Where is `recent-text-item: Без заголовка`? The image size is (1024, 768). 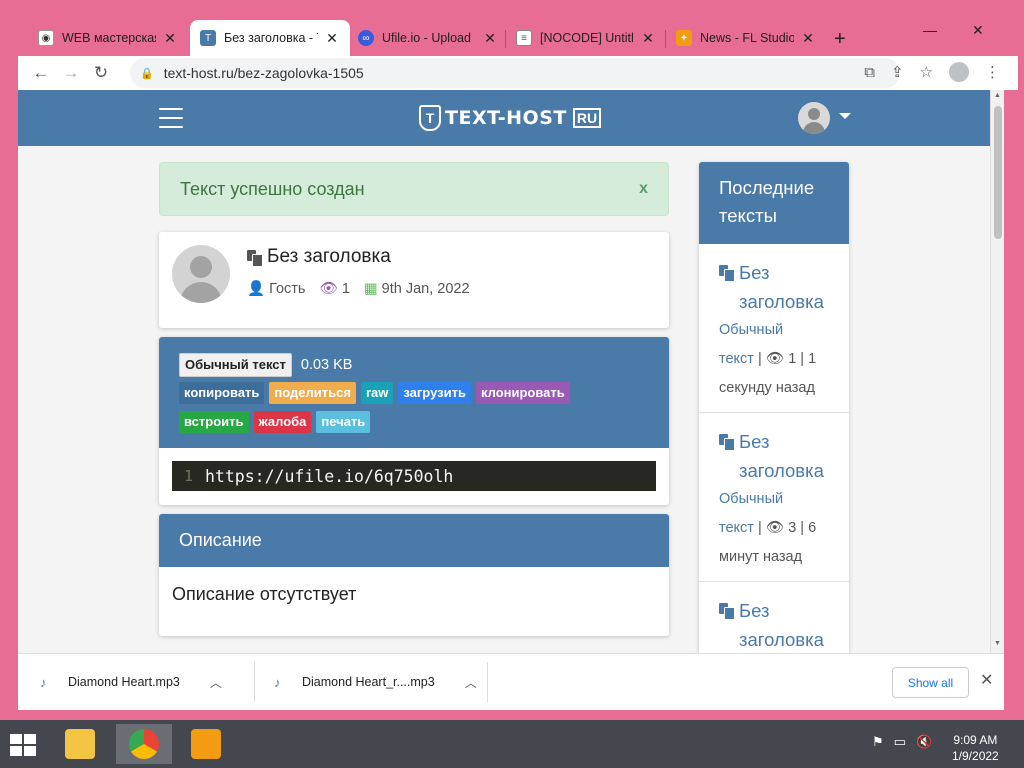 recent-text-item: Без заголовка is located at coordinates (774, 617).